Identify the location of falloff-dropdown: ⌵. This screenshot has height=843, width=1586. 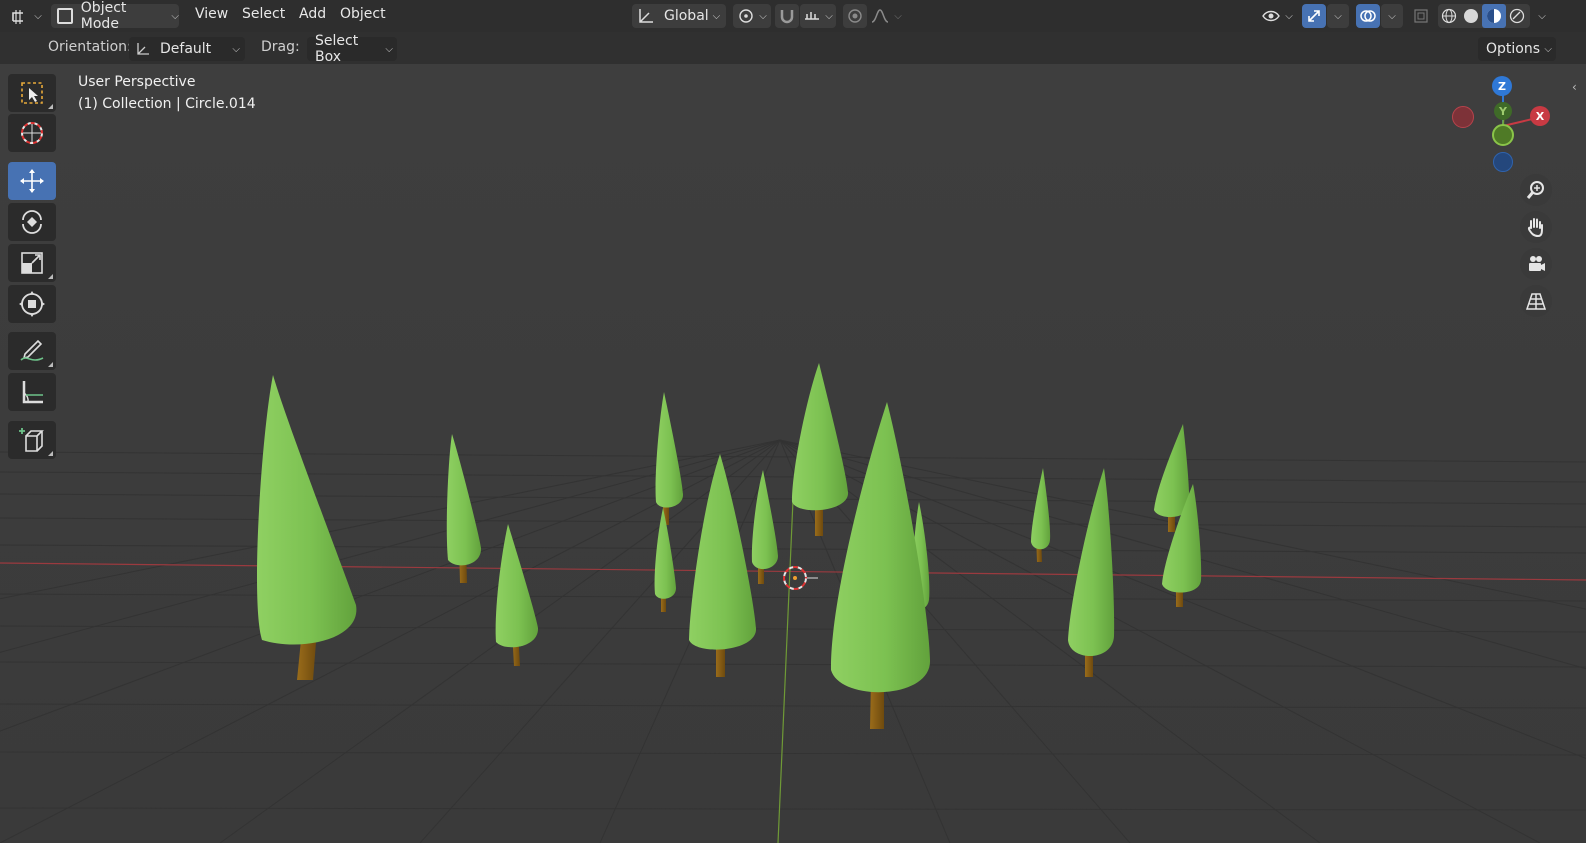
(886, 16).